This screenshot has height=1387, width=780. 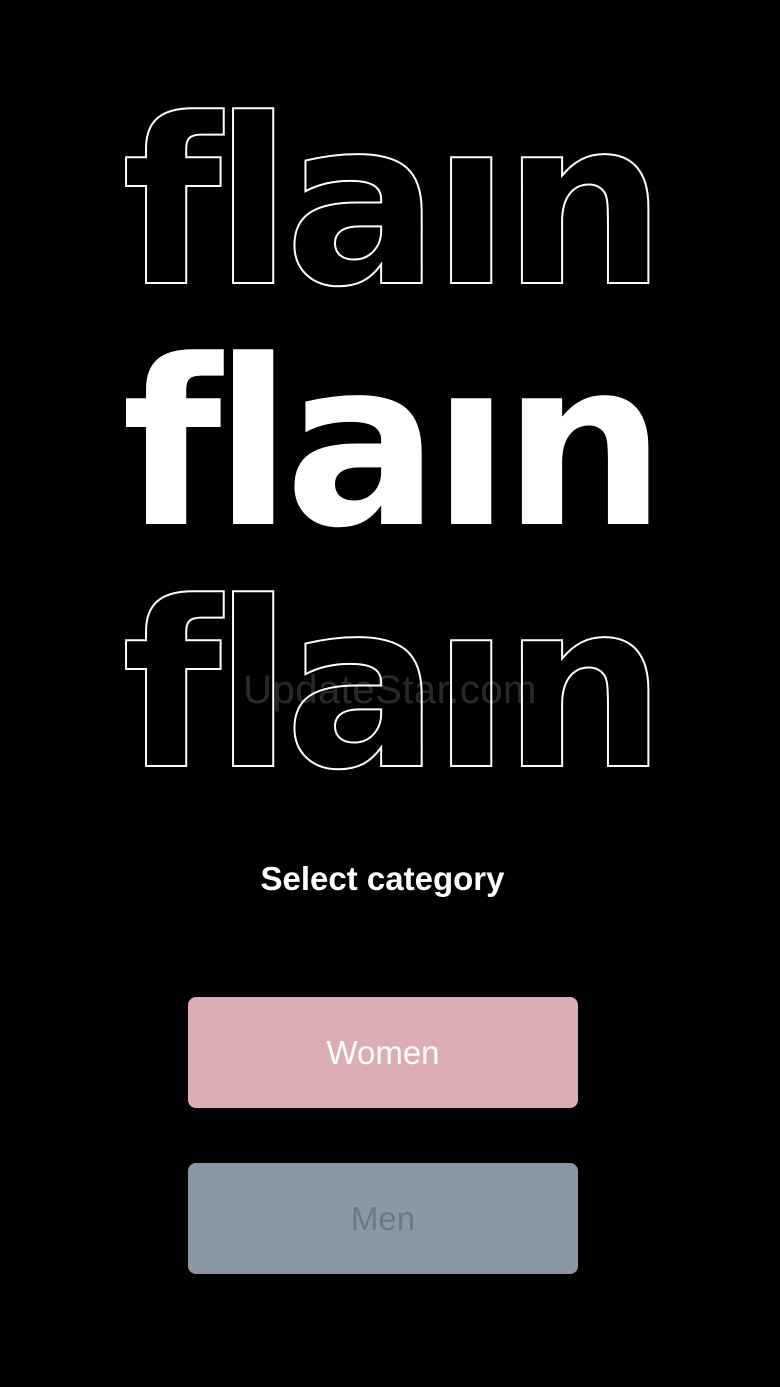 I want to click on women-category-button: Women, so click(x=383, y=1052).